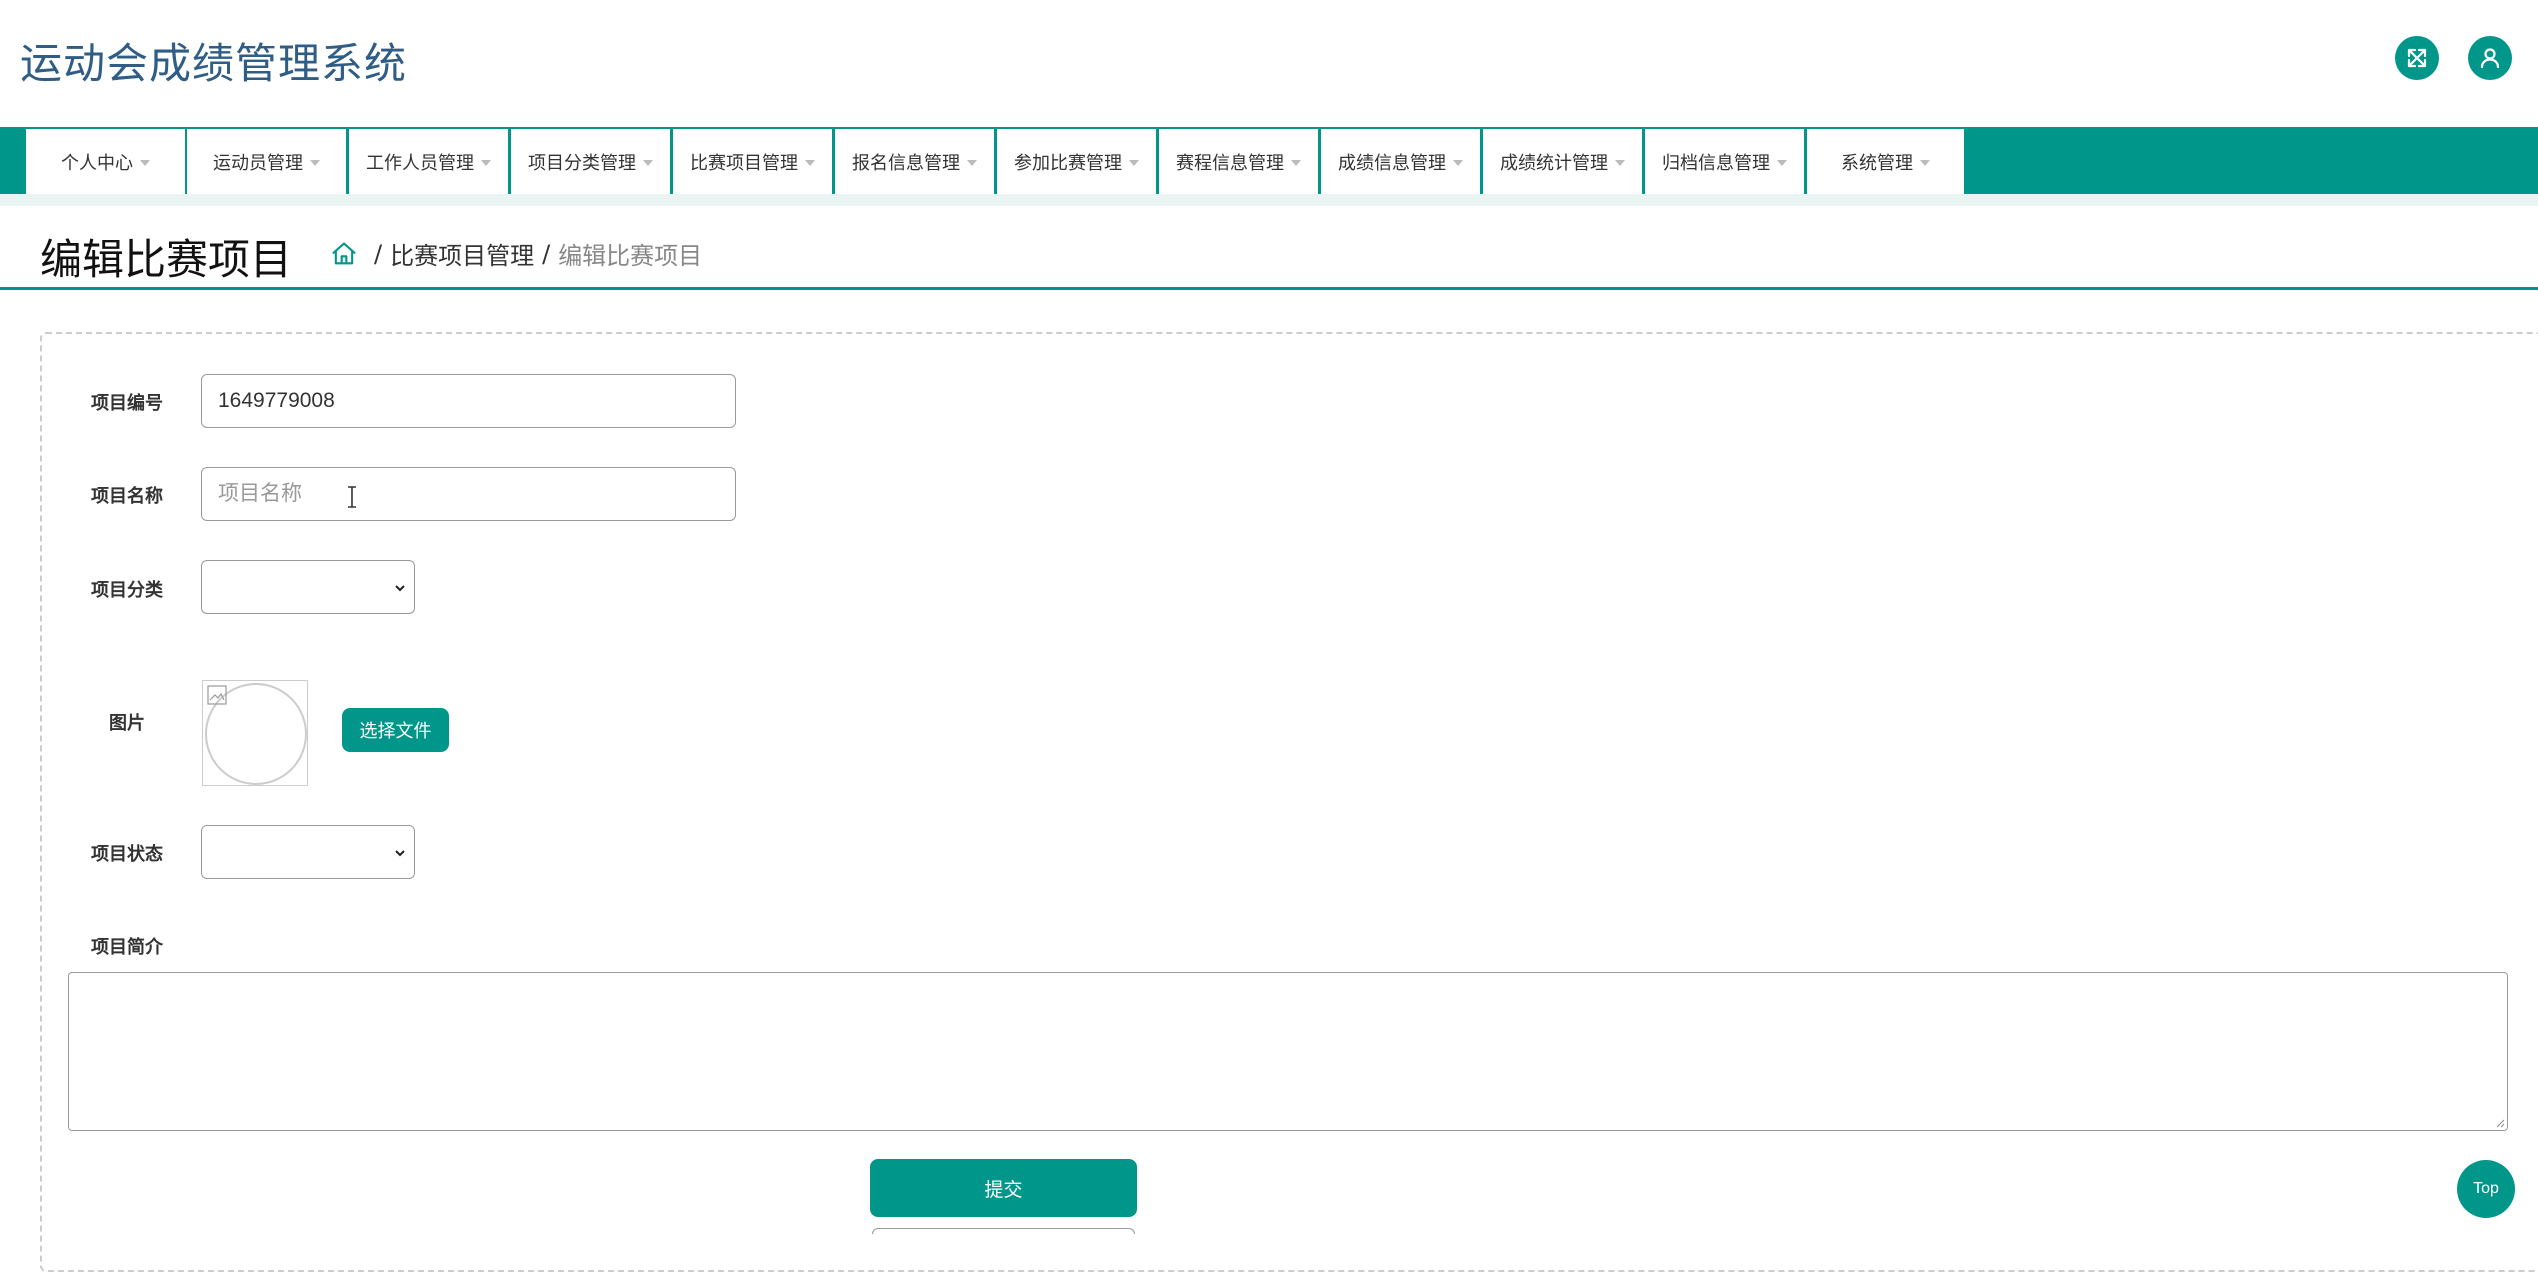 This screenshot has width=2538, height=1272. Describe the element at coordinates (395, 730) in the screenshot. I see `choose-file-button: 选择文件` at that location.